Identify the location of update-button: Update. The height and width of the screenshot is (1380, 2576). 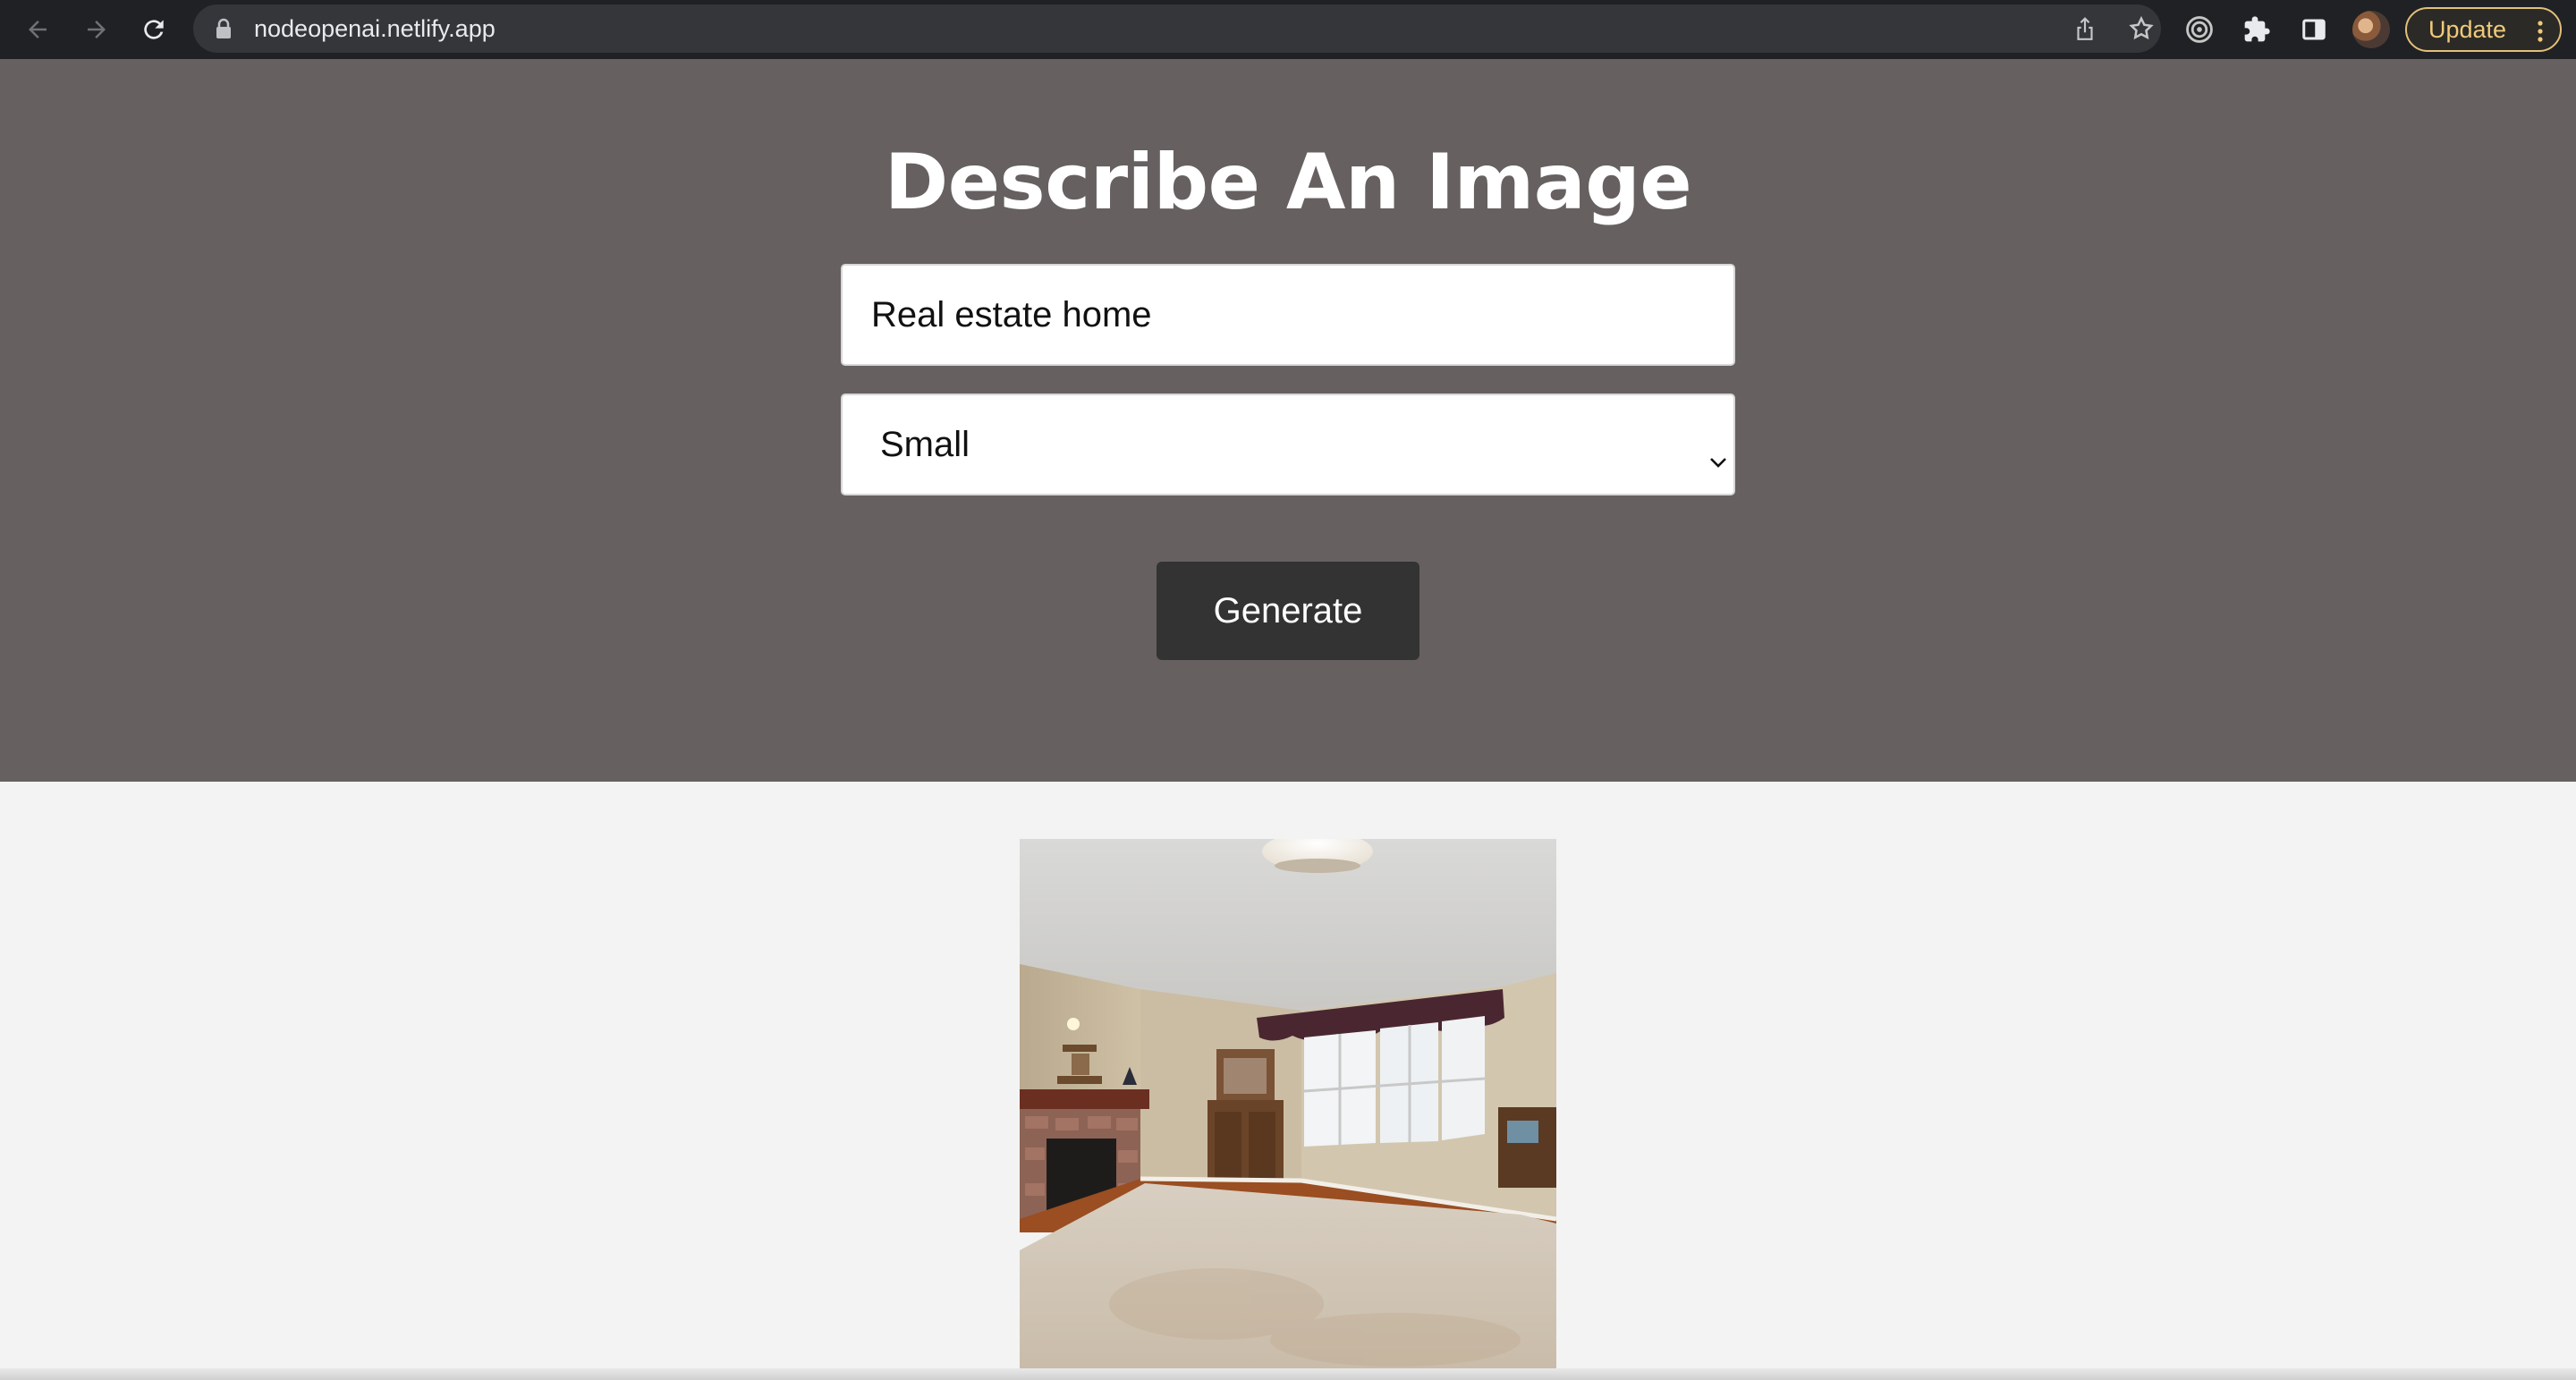
(2483, 30).